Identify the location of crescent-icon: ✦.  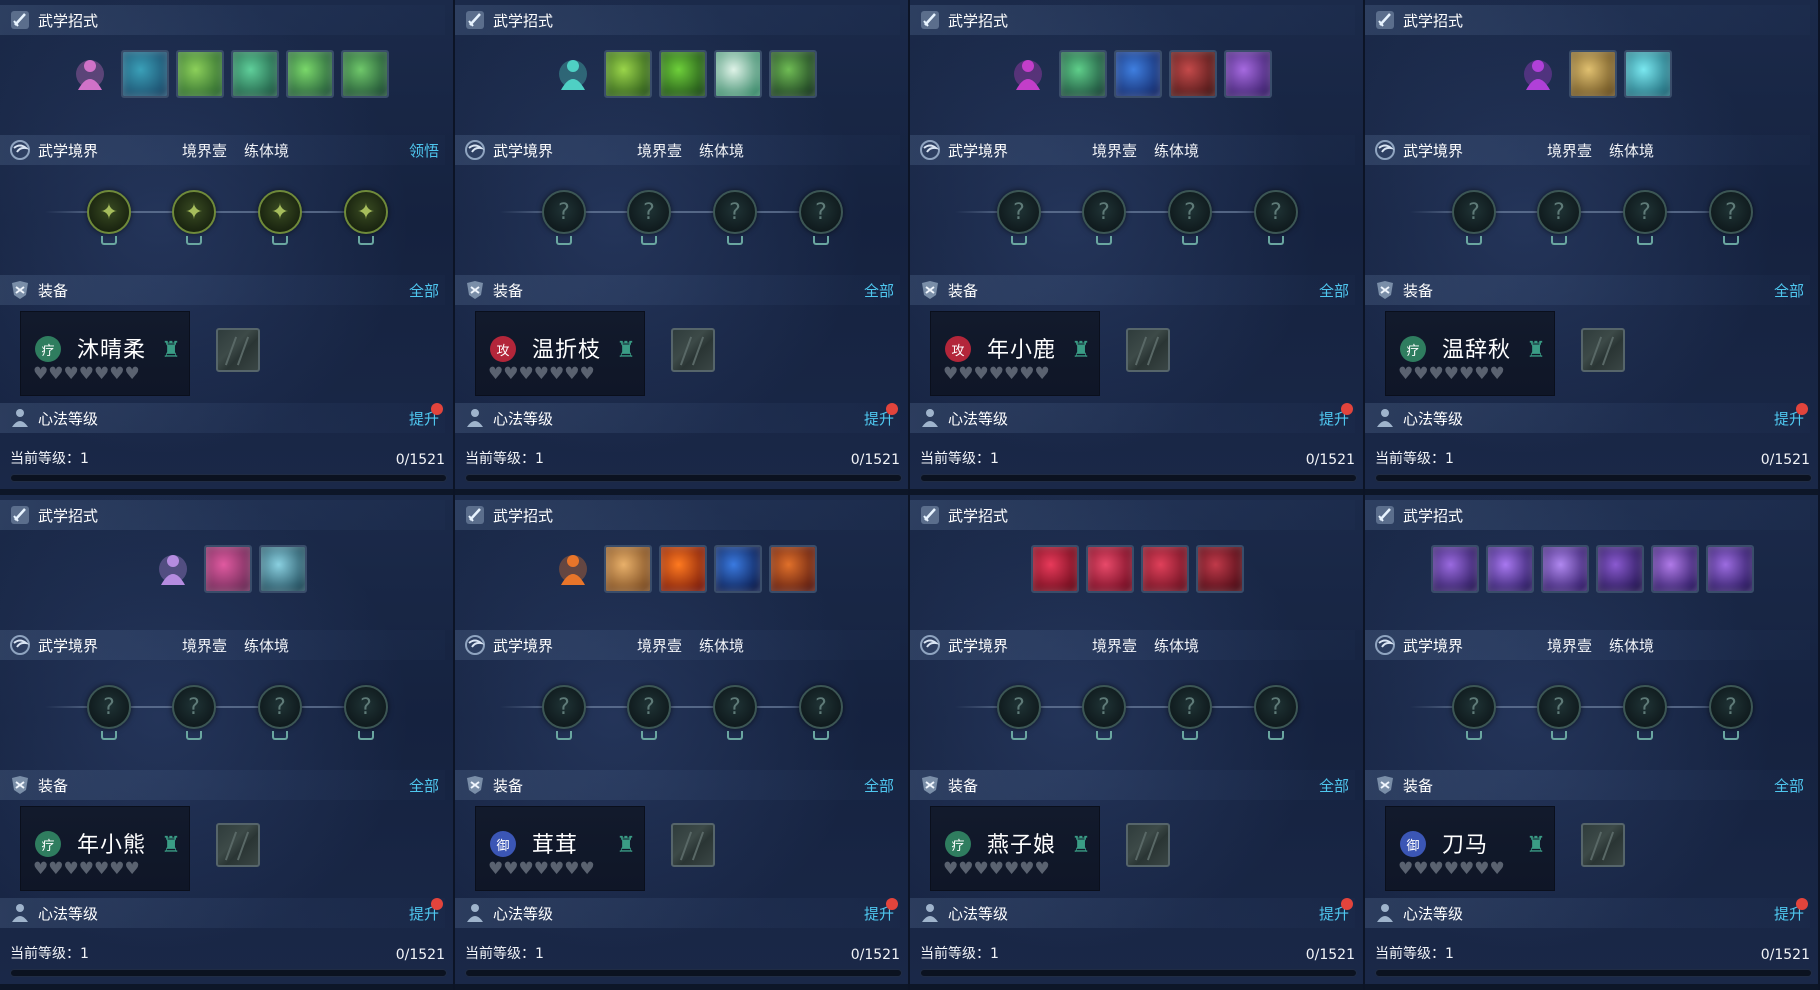
(194, 212).